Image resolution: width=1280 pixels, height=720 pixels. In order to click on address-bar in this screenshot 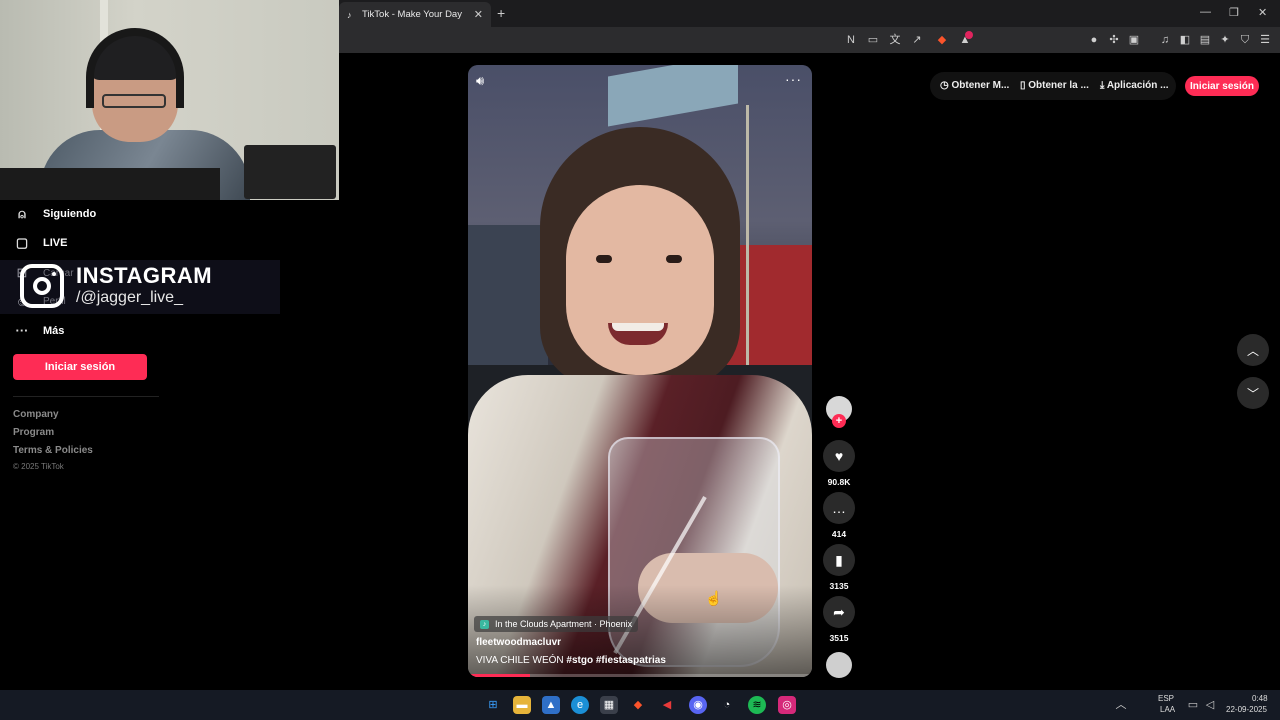, I will do `click(659, 40)`.